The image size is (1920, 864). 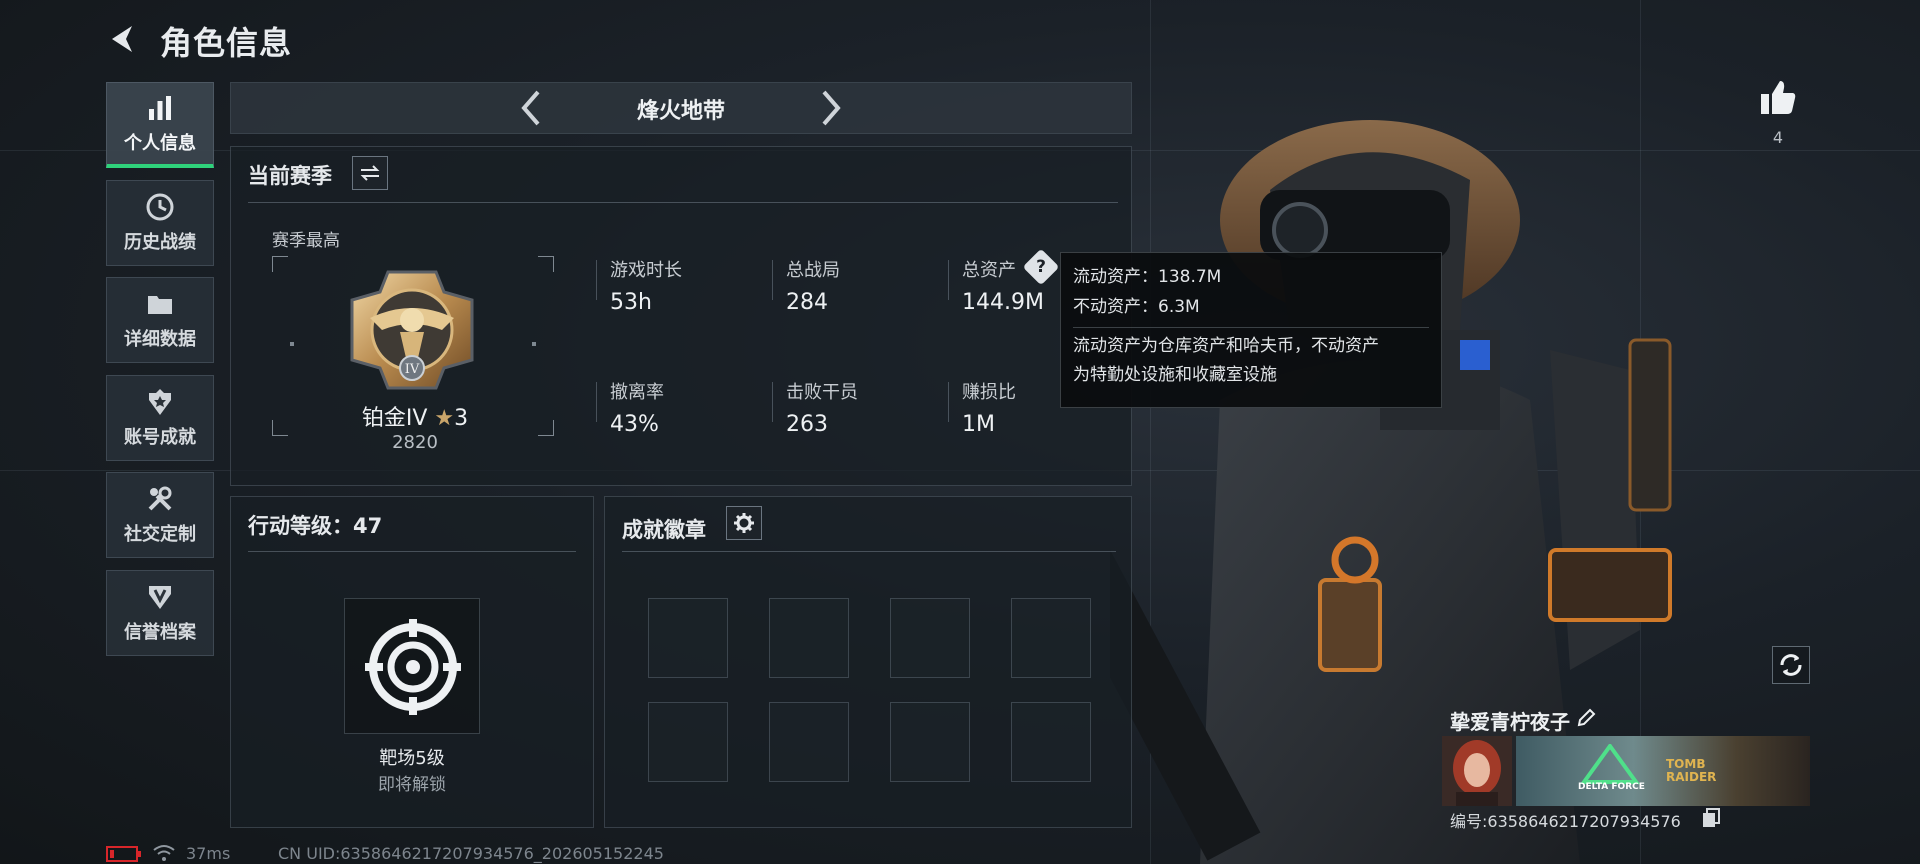 I want to click on copy-icon, so click(x=1711, y=818).